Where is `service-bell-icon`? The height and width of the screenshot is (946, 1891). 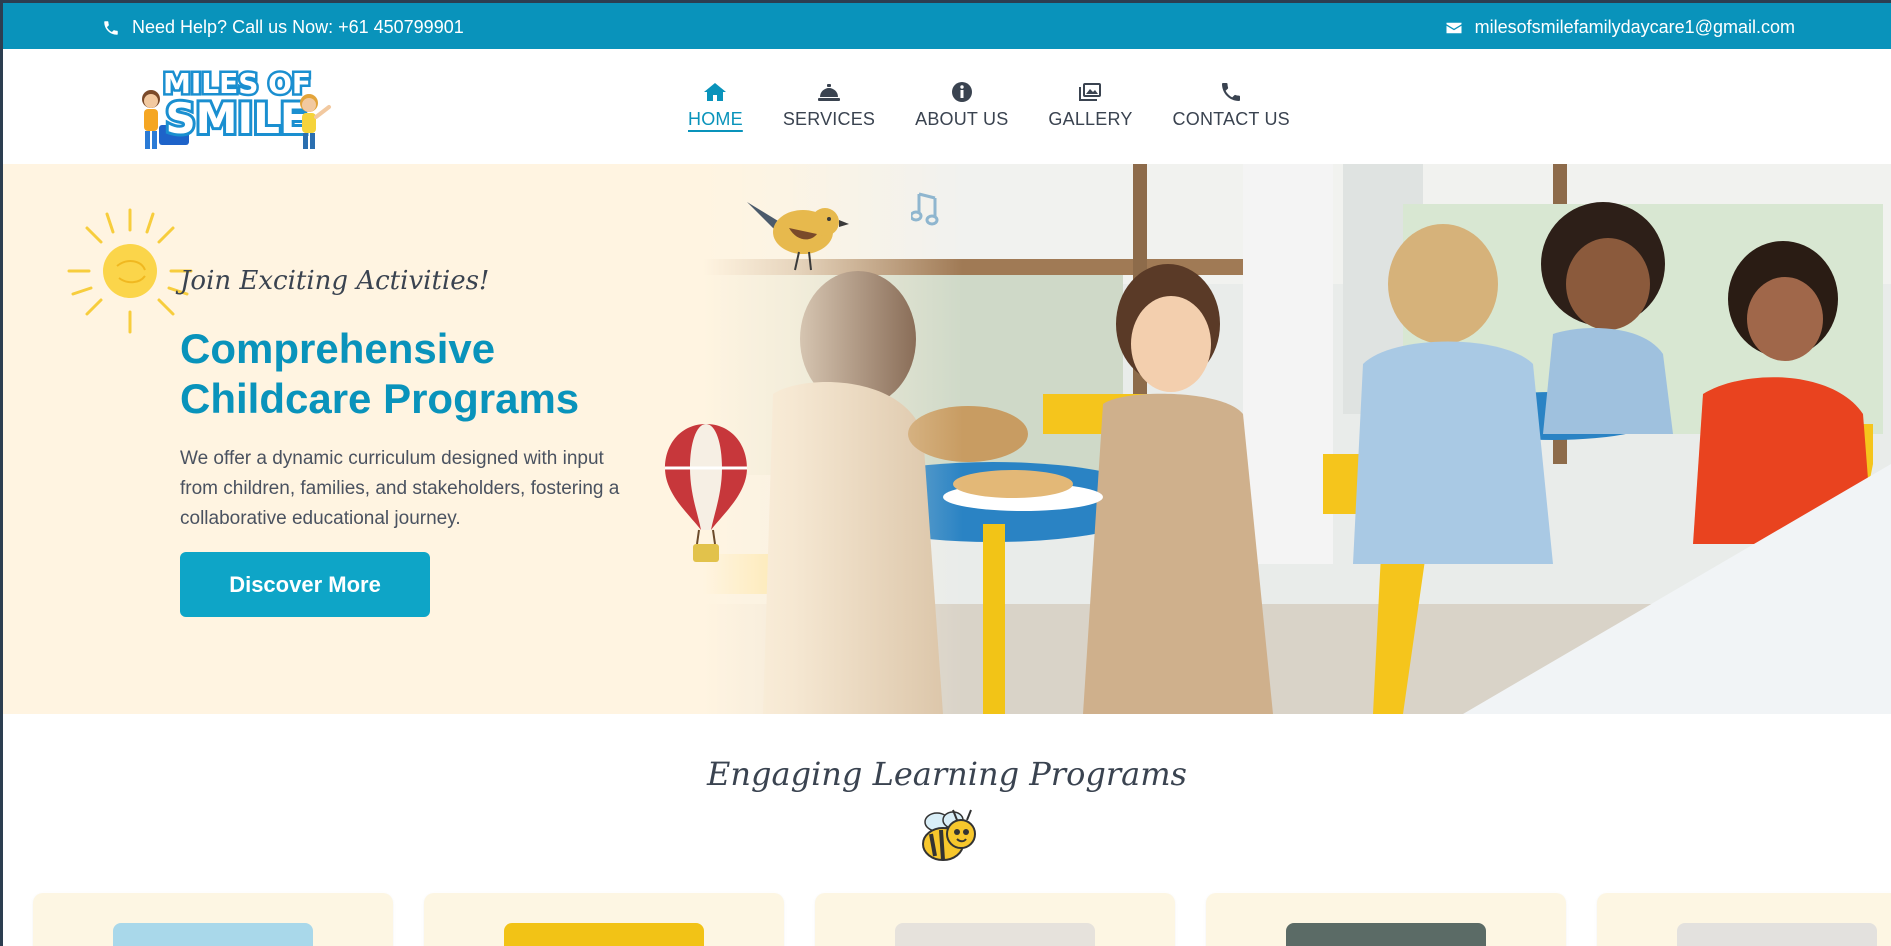
service-bell-icon is located at coordinates (828, 92).